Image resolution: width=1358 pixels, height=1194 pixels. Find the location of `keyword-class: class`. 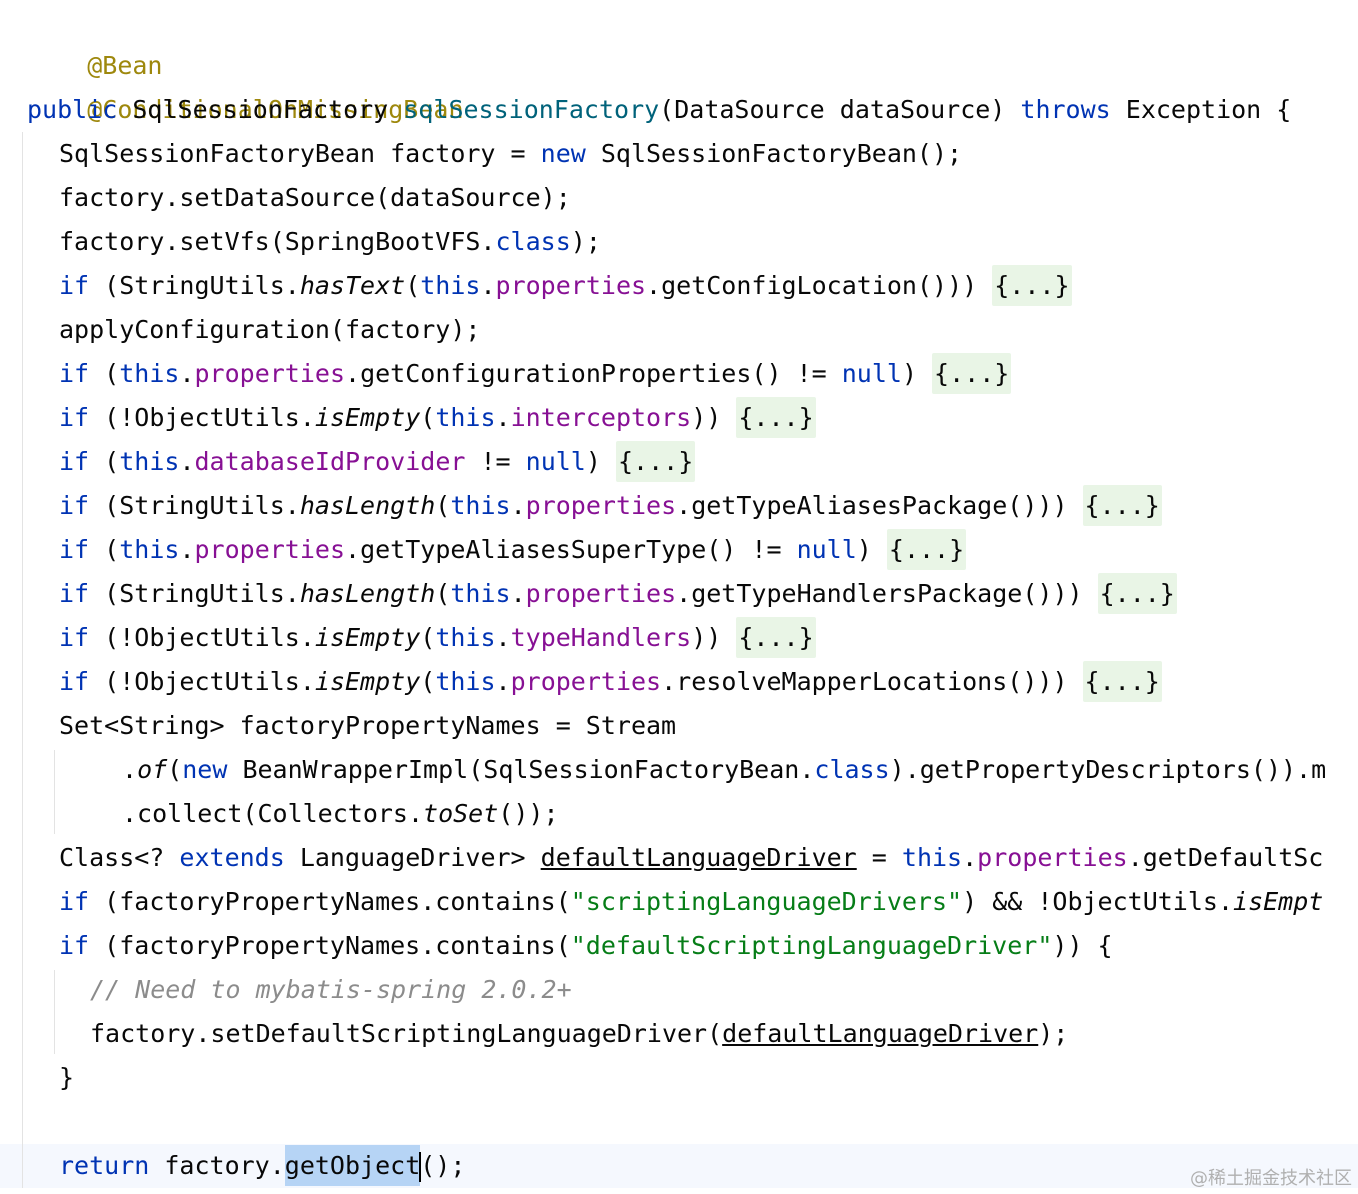

keyword-class: class is located at coordinates (533, 241).